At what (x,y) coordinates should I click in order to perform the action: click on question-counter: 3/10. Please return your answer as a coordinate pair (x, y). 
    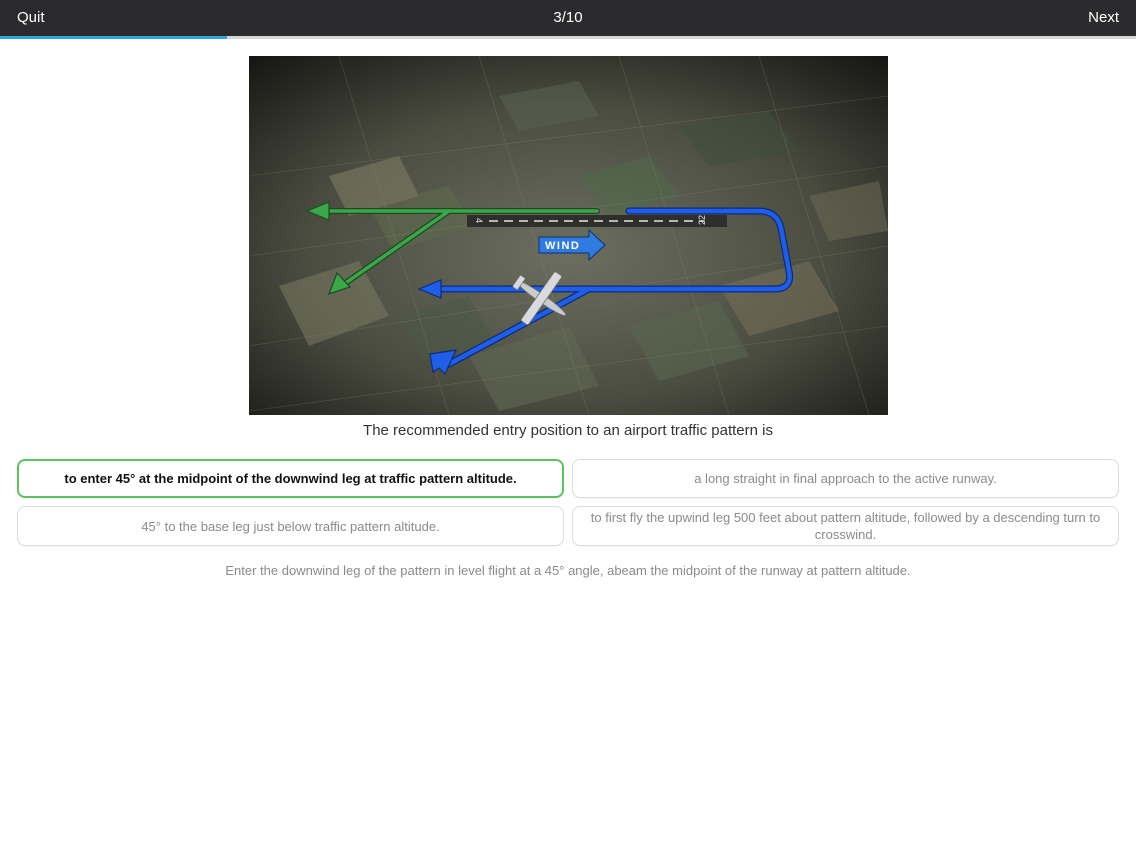
    Looking at the image, I should click on (568, 17).